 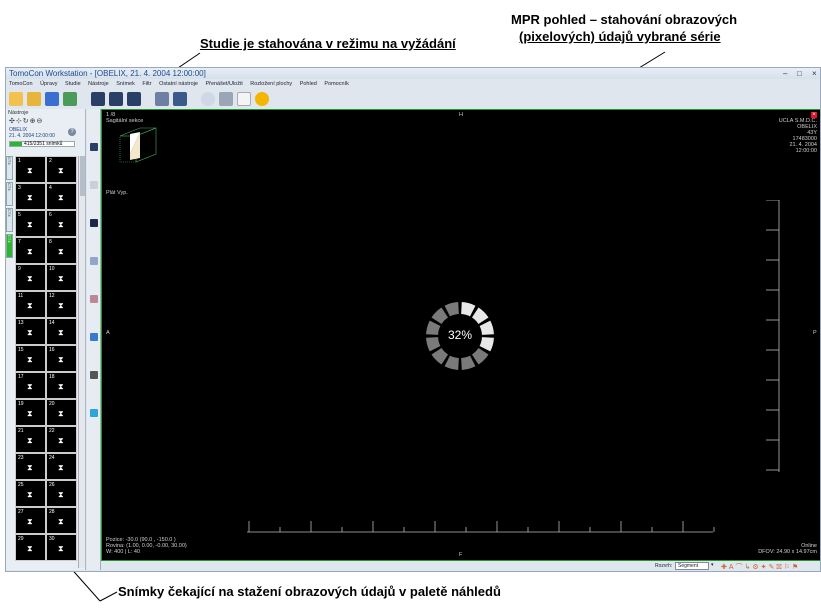 What do you see at coordinates (61, 493) in the screenshot?
I see `thumbnail-item: 26 ⧗` at bounding box center [61, 493].